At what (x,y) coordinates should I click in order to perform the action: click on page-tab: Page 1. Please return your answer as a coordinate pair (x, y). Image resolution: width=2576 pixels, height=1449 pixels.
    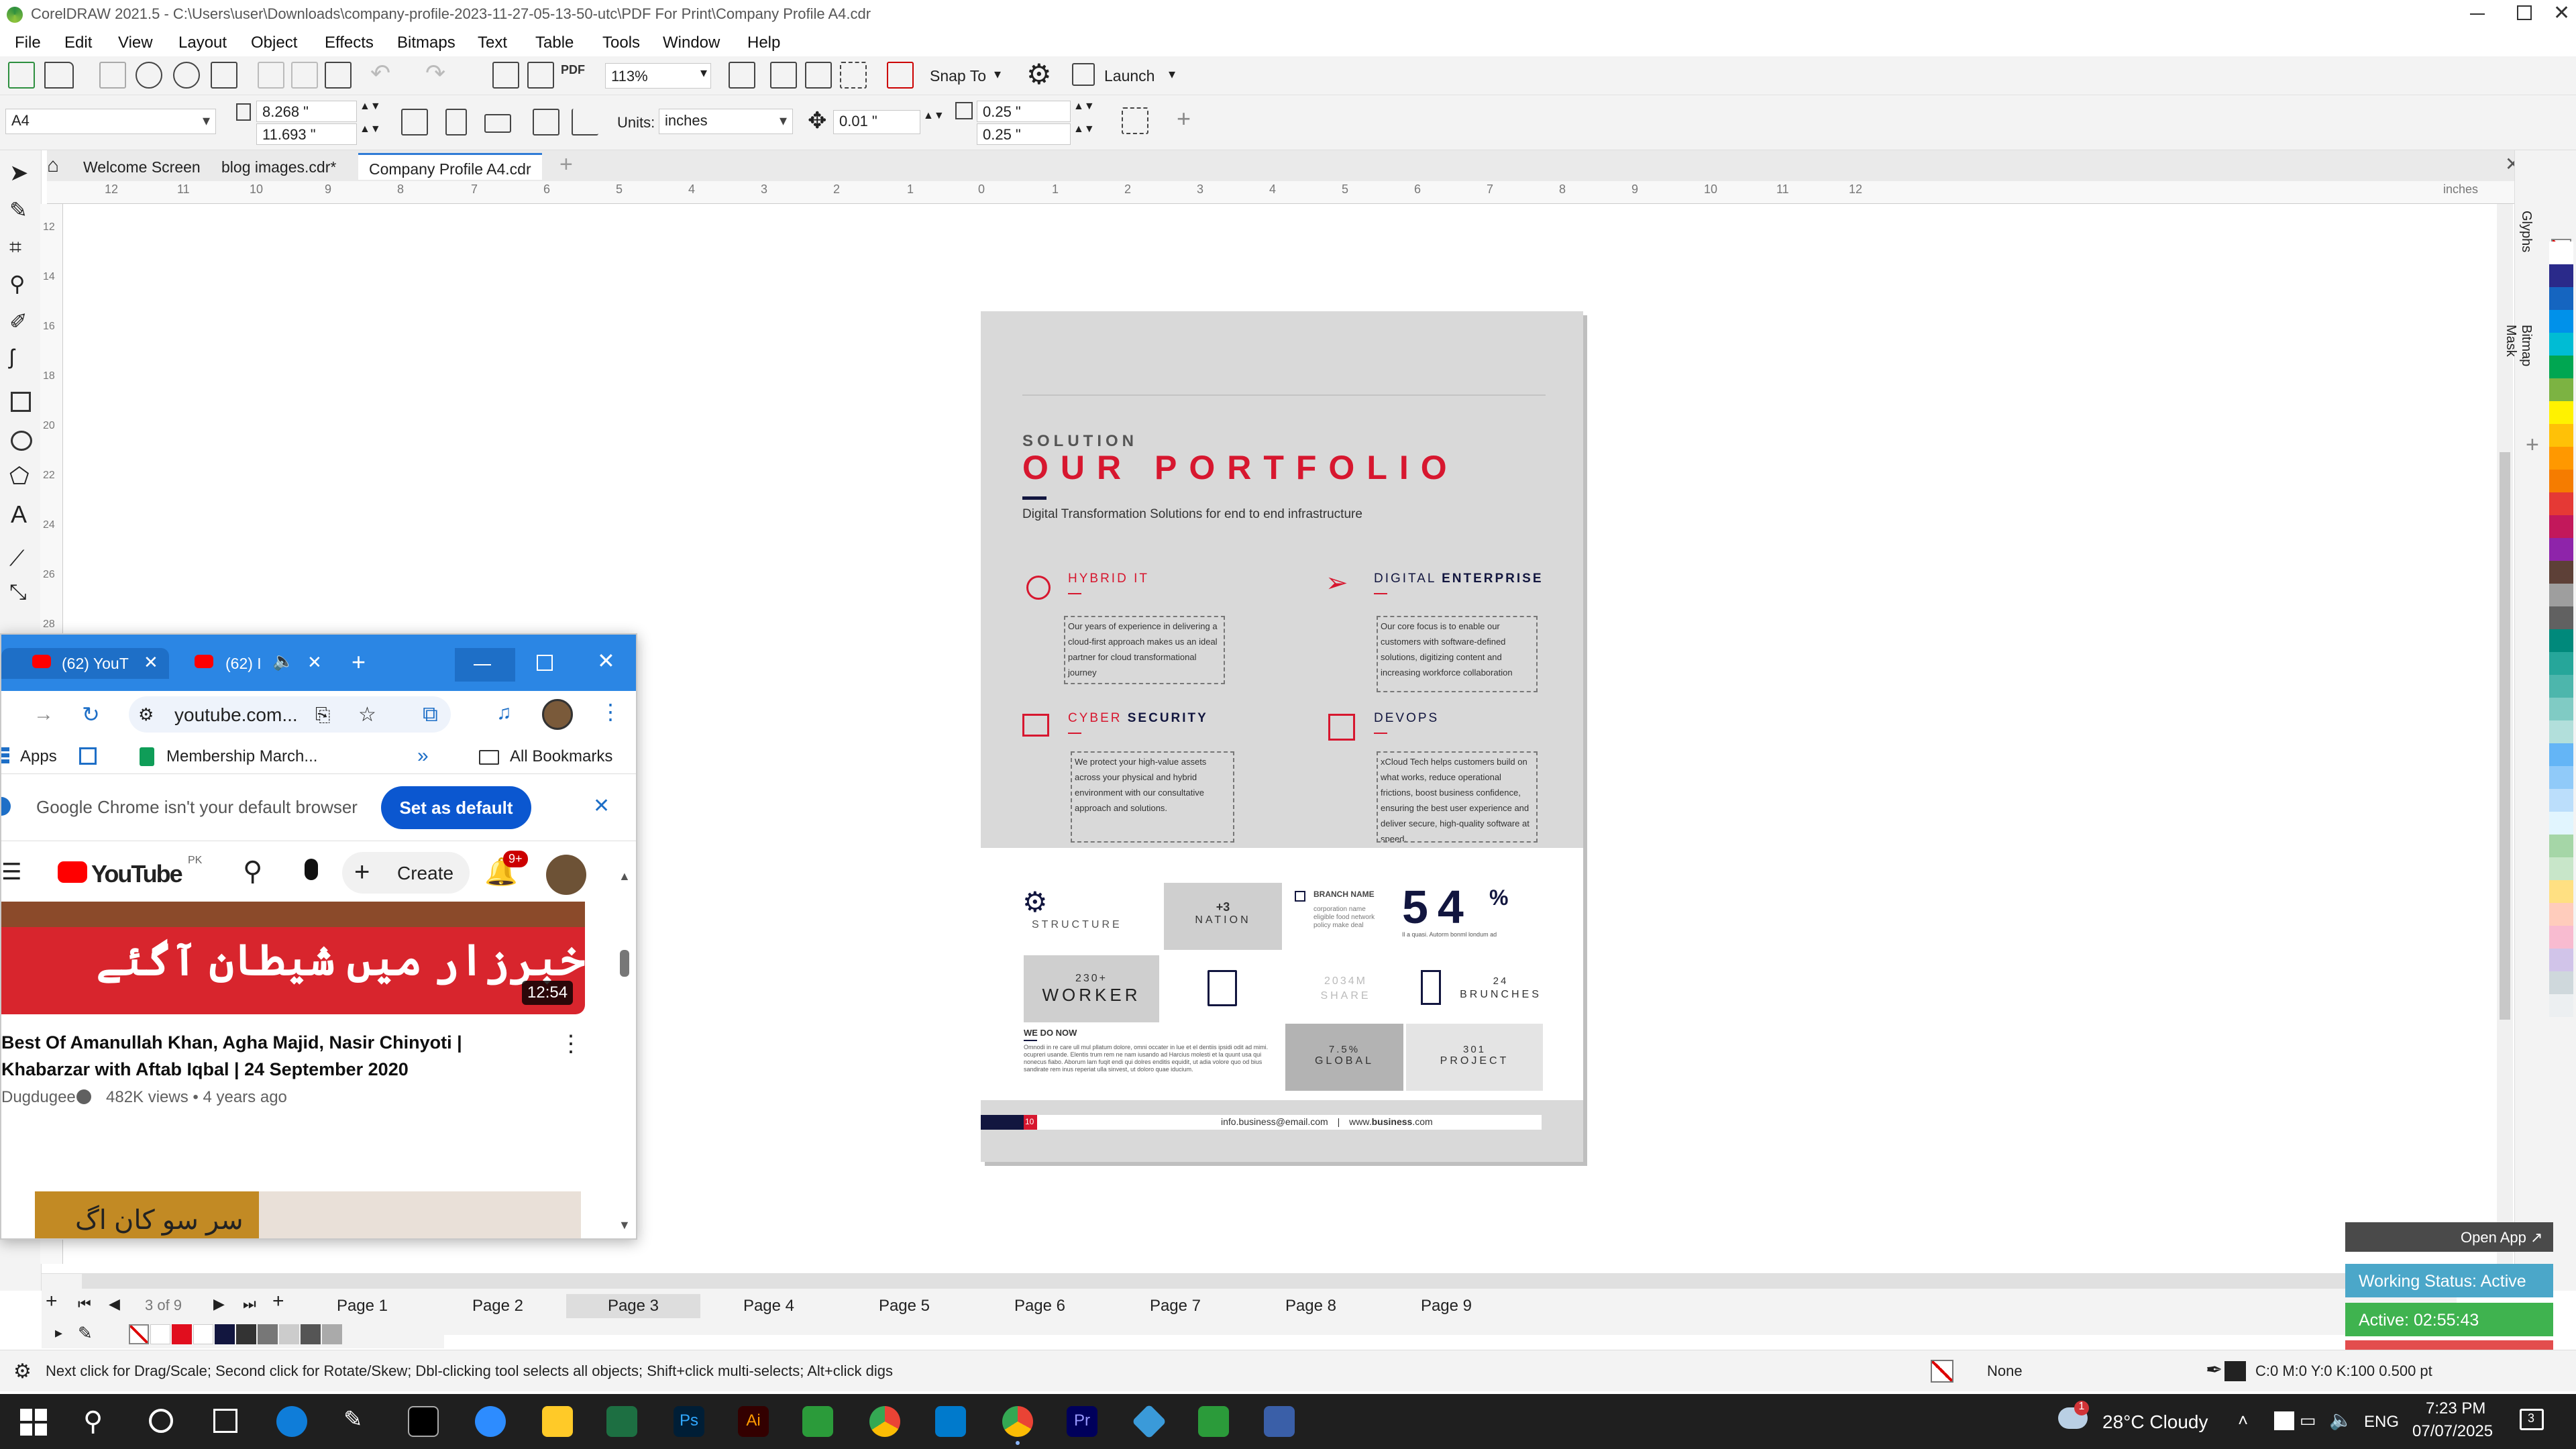
    Looking at the image, I should click on (362, 1306).